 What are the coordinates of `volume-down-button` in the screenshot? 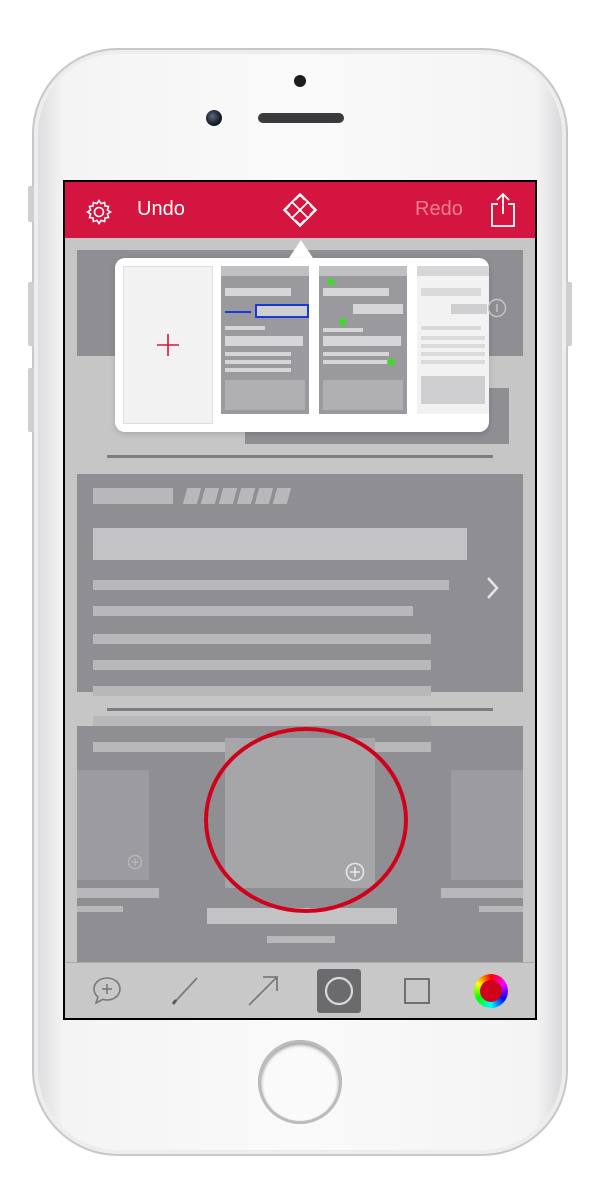 It's located at (31, 400).